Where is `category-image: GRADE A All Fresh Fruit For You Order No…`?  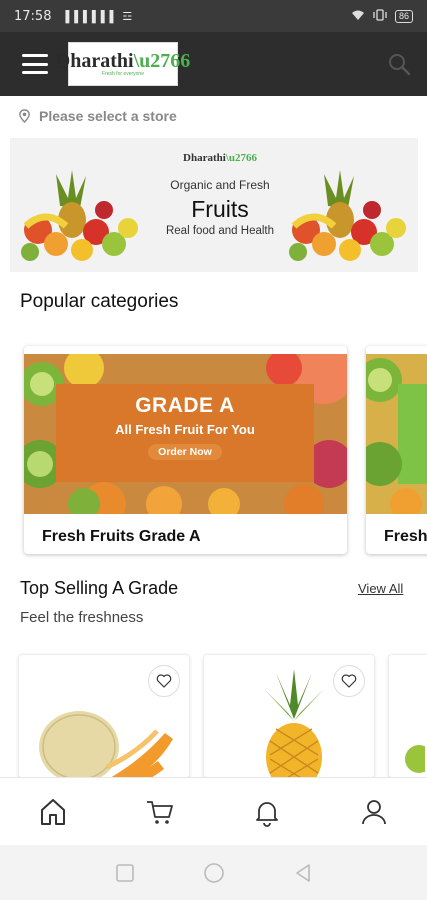 category-image: GRADE A All Fresh Fruit For You Order No… is located at coordinates (185, 434).